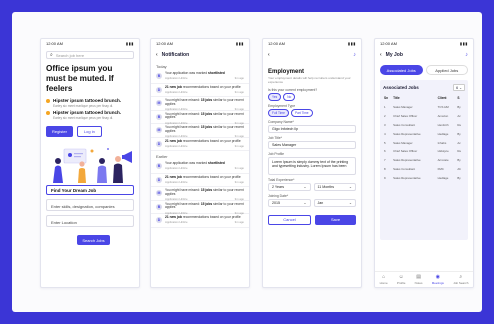 The width and height of the screenshot is (494, 324). What do you see at coordinates (401, 70) in the screenshot?
I see `tab-associated-jobs: Associated Jobs` at bounding box center [401, 70].